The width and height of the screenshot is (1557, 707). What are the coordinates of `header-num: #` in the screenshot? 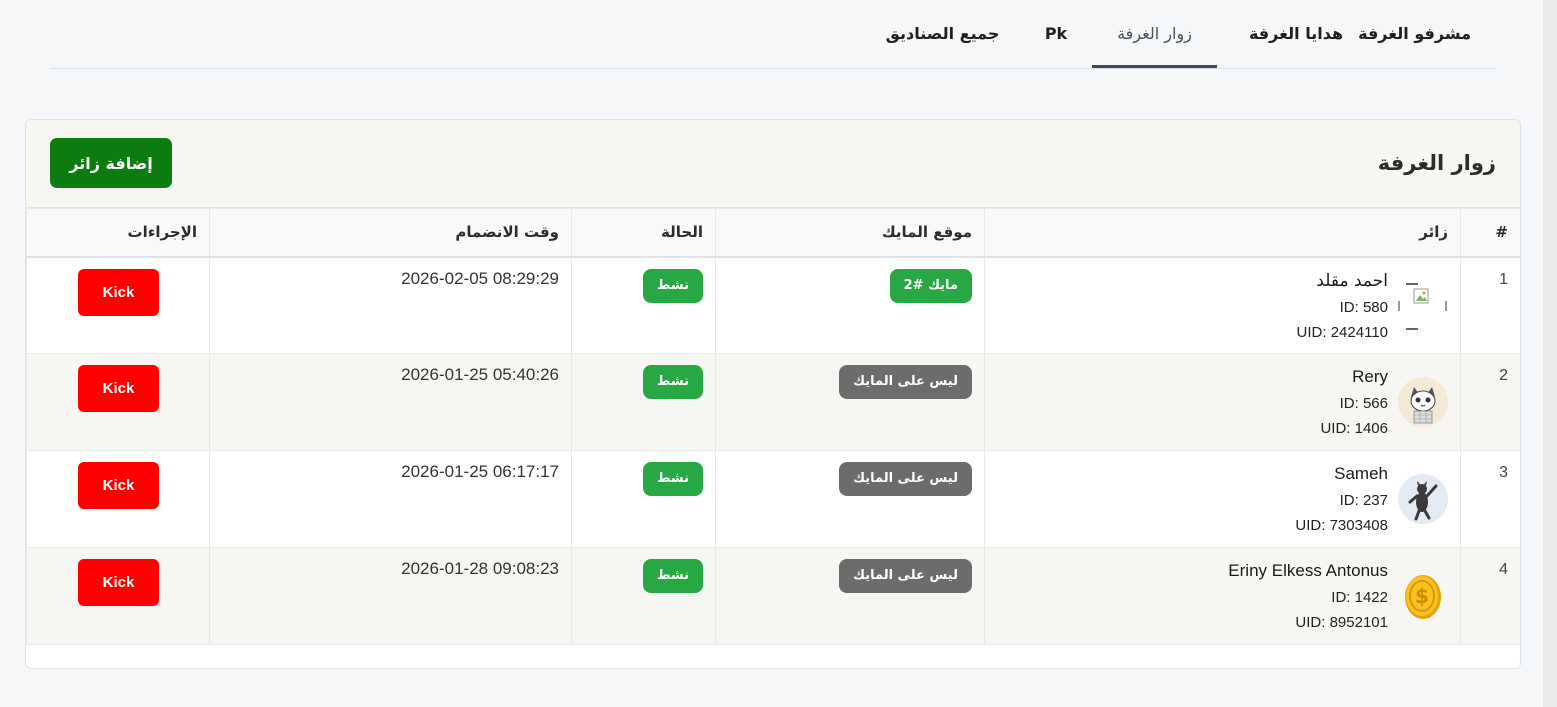 It's located at (1490, 233).